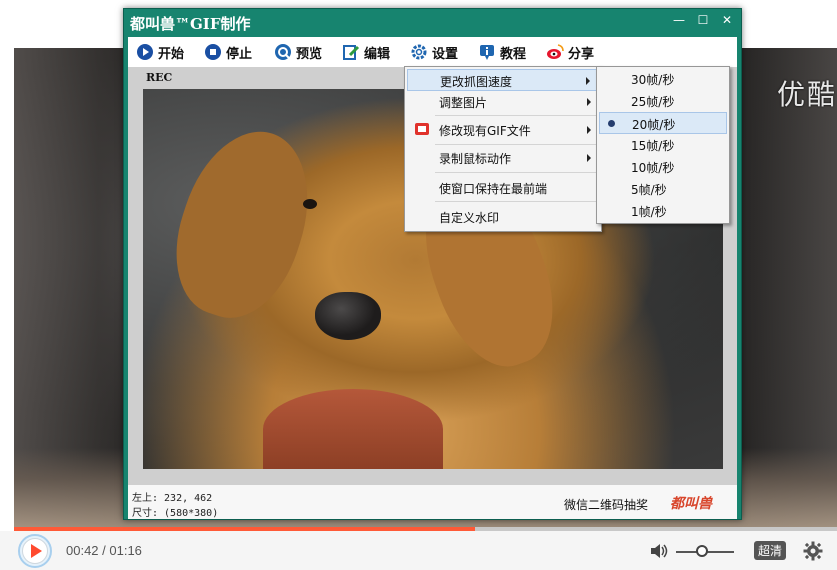  I want to click on menu-item-label: 自定义水印, so click(469, 218).